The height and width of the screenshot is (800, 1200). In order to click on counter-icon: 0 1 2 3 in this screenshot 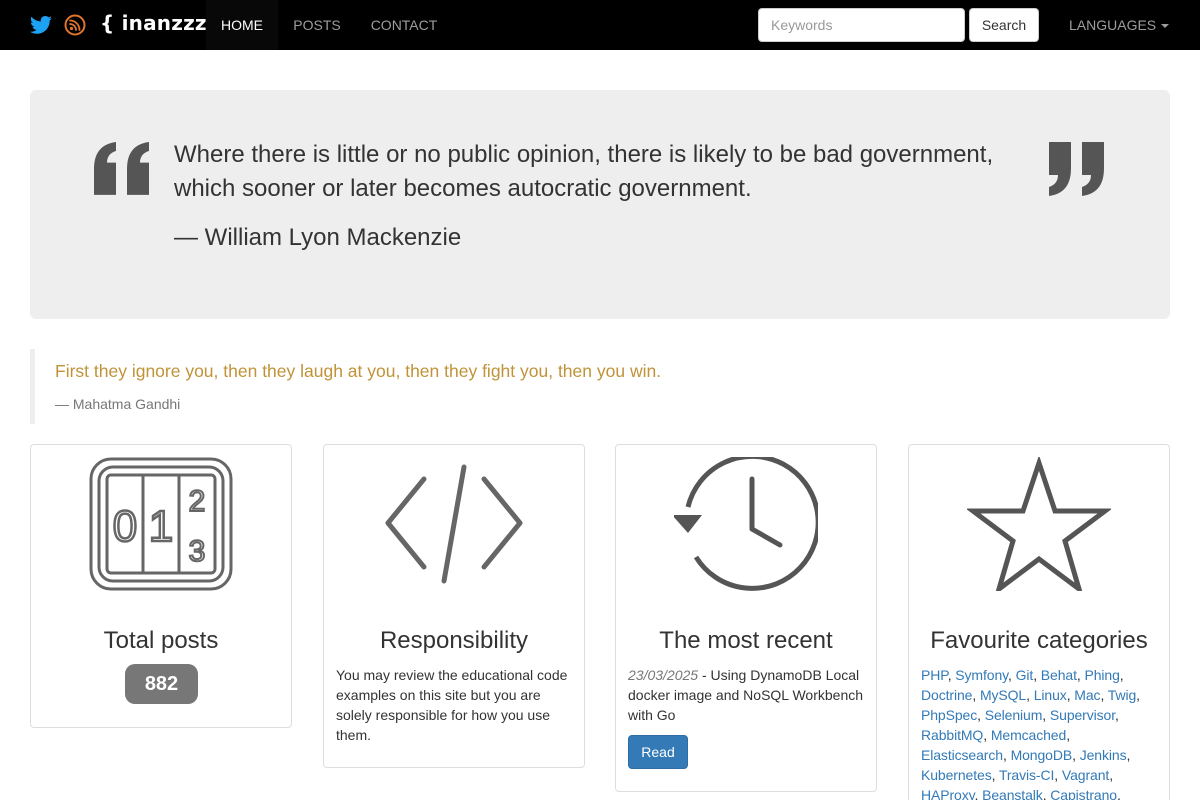, I will do `click(161, 524)`.